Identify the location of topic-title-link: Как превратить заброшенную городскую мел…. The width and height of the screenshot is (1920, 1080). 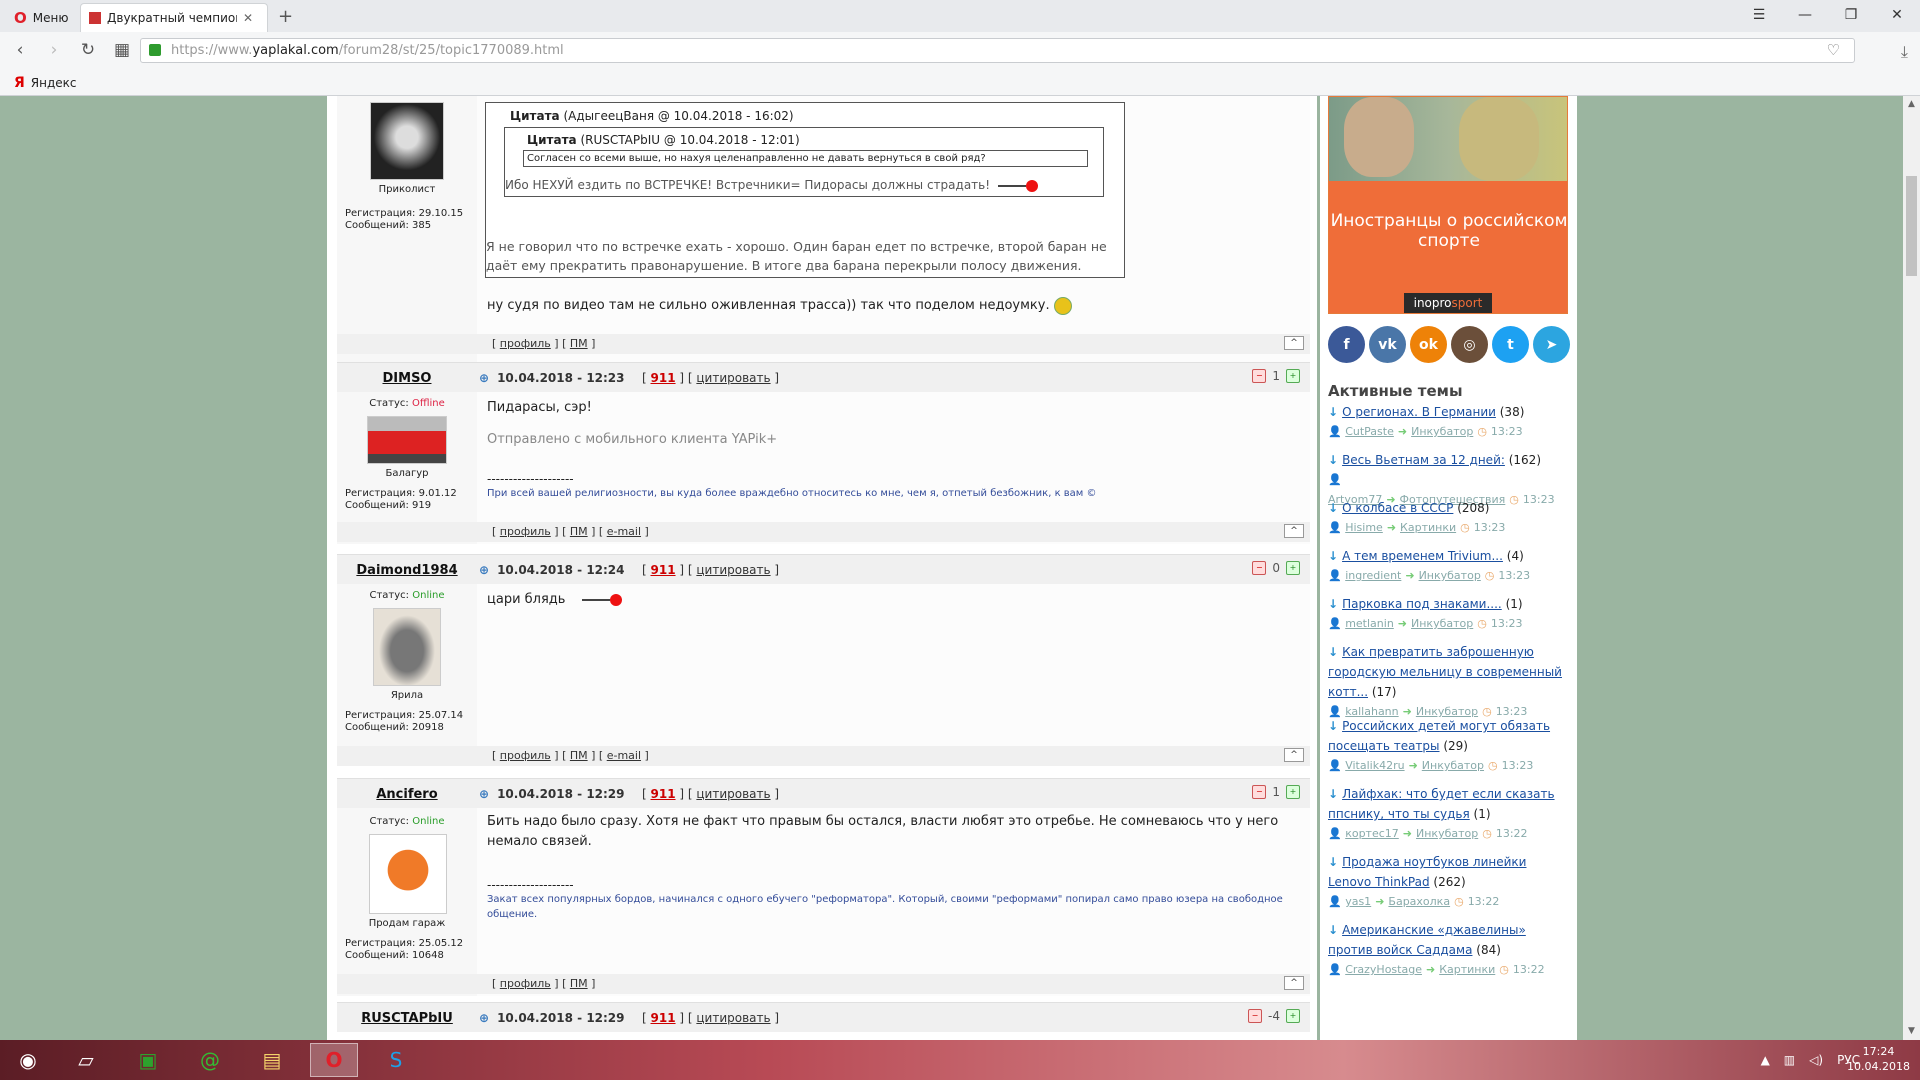
(1445, 672).